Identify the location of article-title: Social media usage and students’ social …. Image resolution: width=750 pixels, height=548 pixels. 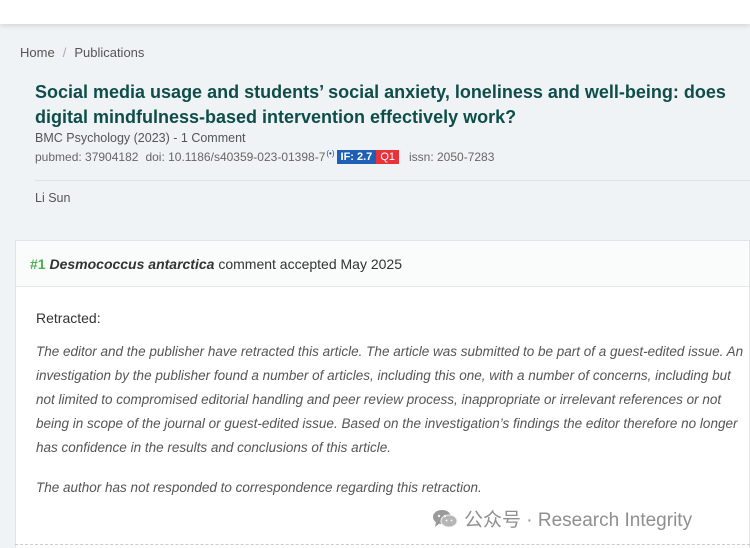
(380, 104).